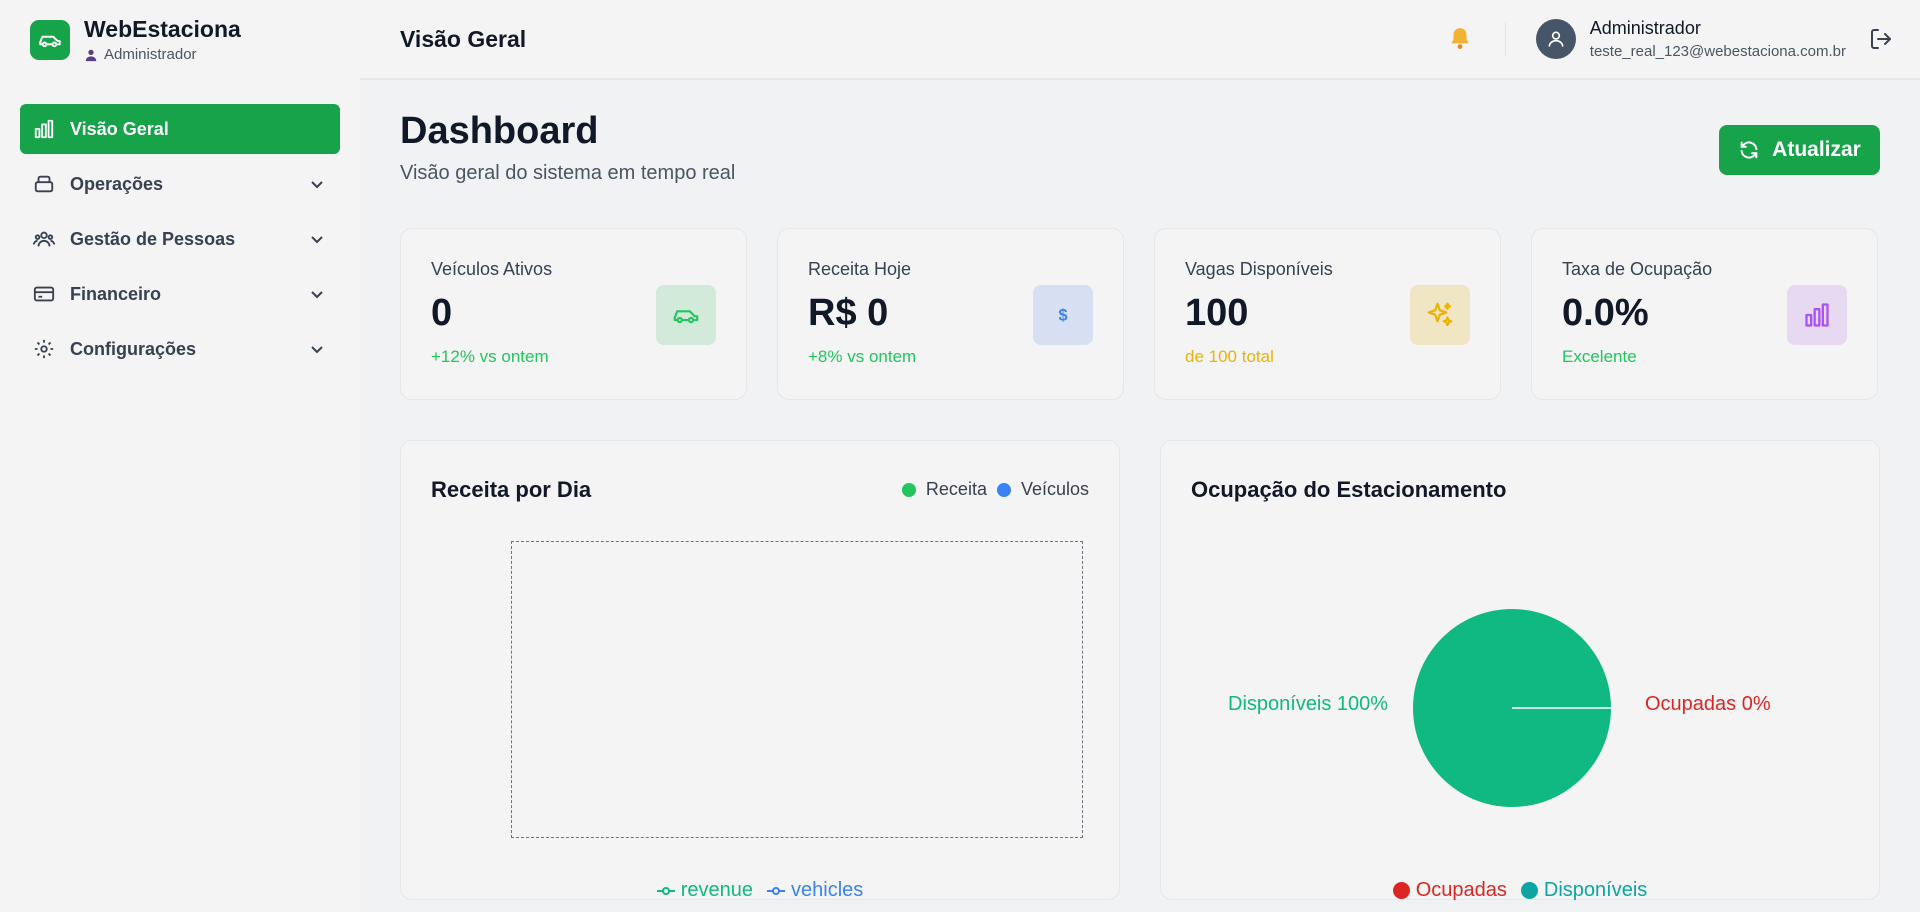  What do you see at coordinates (162, 28) in the screenshot?
I see `brand-name: WebEstaciona` at bounding box center [162, 28].